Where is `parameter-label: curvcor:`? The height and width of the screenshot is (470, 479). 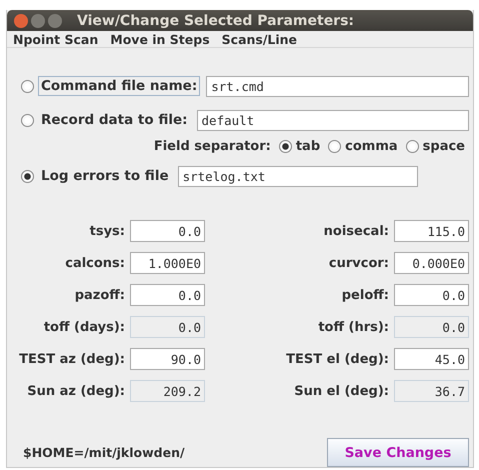
parameter-label: curvcor: is located at coordinates (358, 263).